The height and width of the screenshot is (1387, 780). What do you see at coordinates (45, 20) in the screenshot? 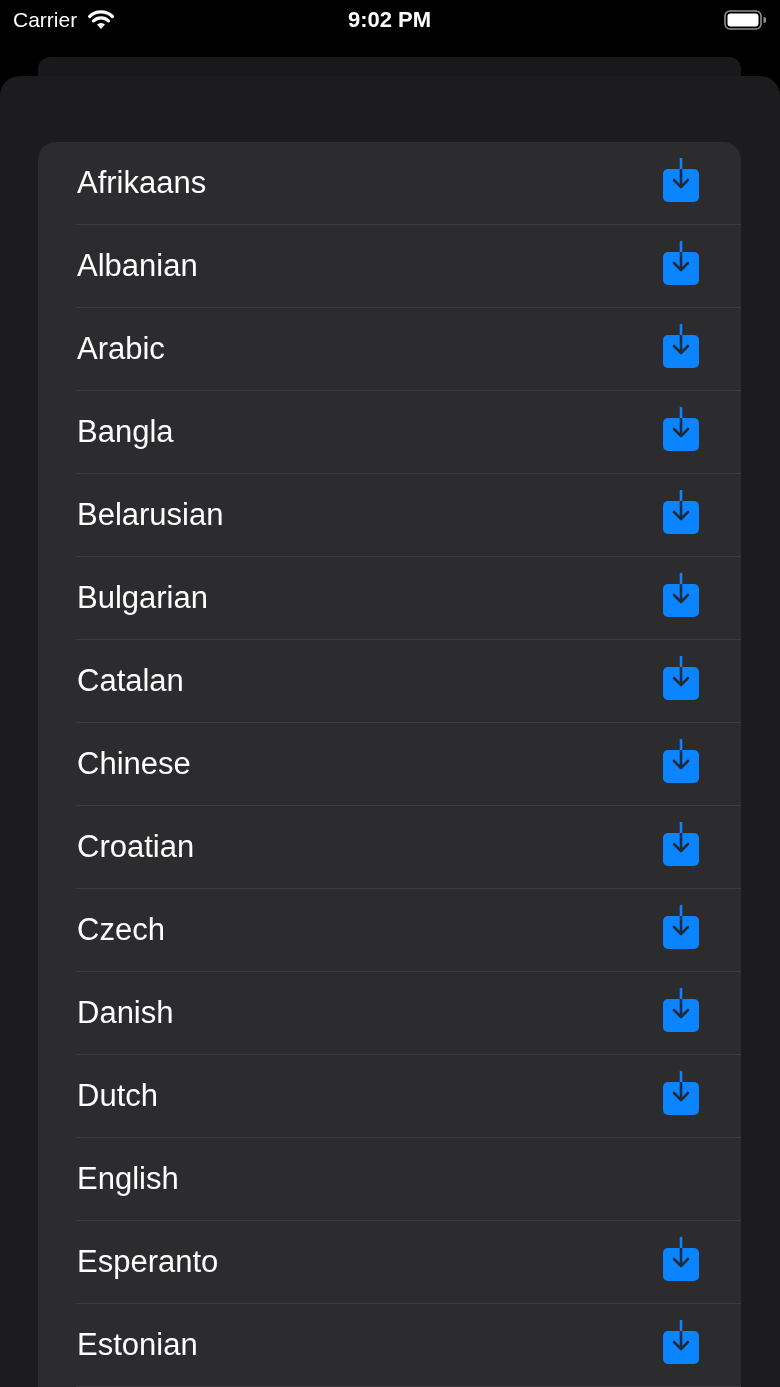
I see `carrier-name: Carrier` at bounding box center [45, 20].